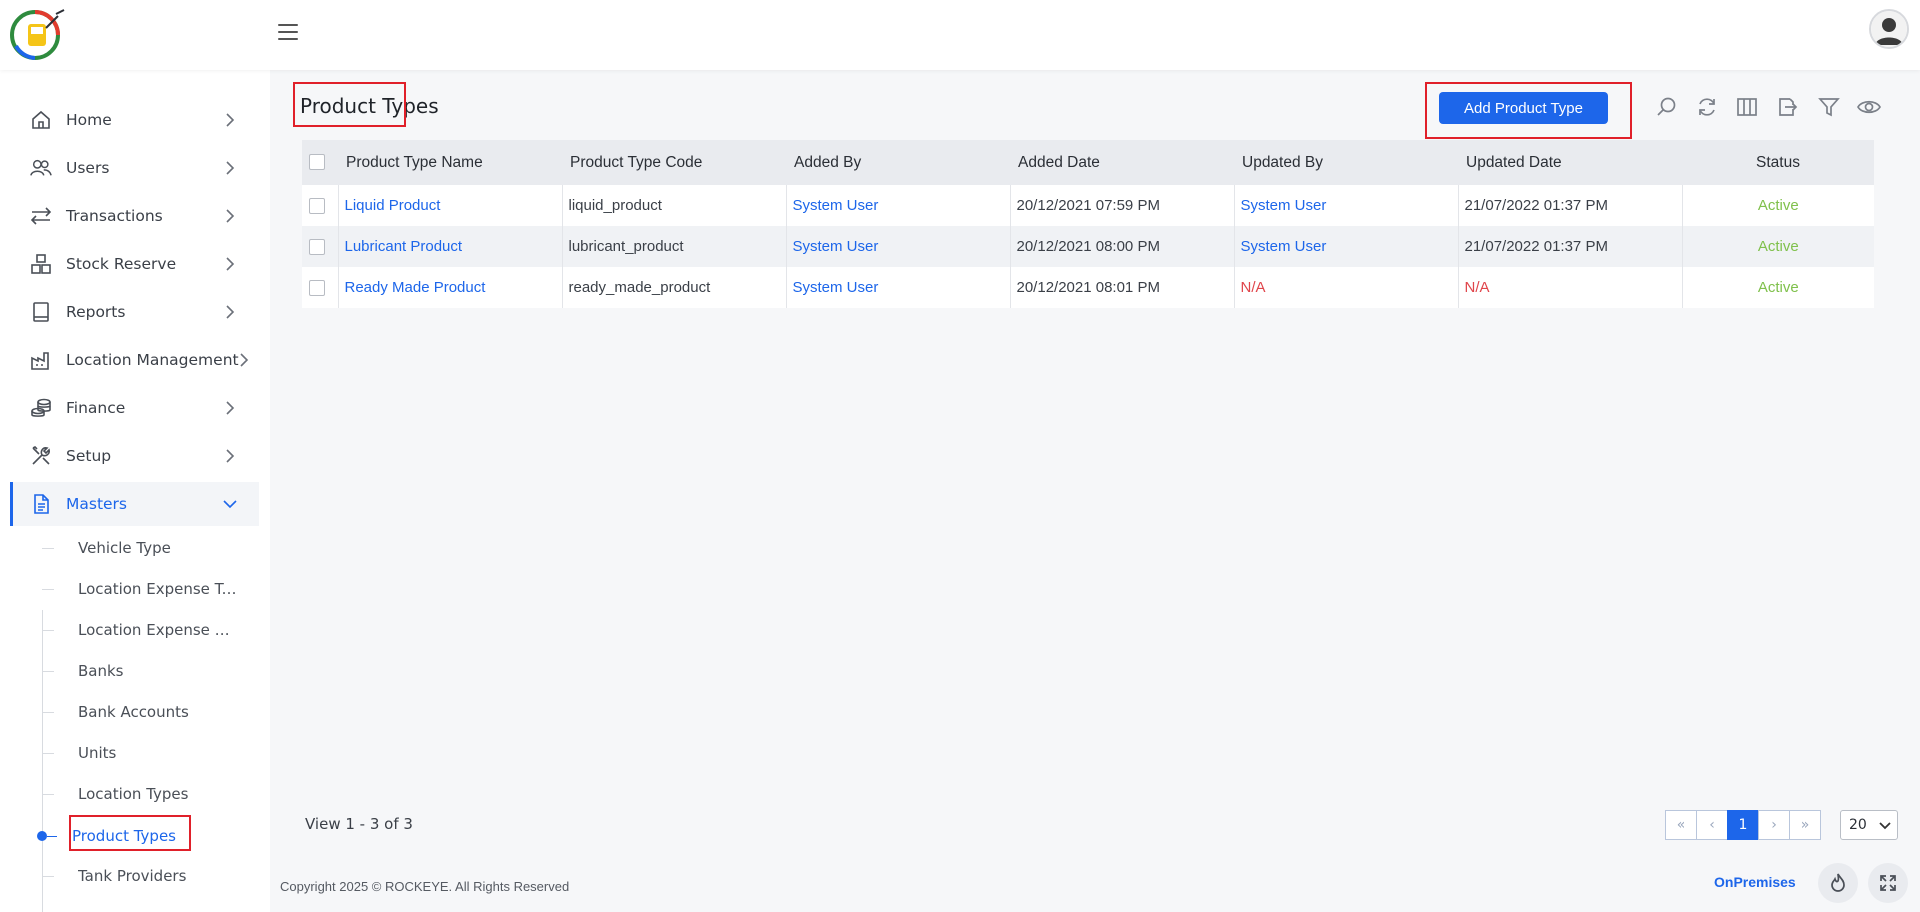 This screenshot has height=912, width=1920. Describe the element at coordinates (134, 408) in the screenshot. I see `sidebar-item-finance: Finance` at that location.